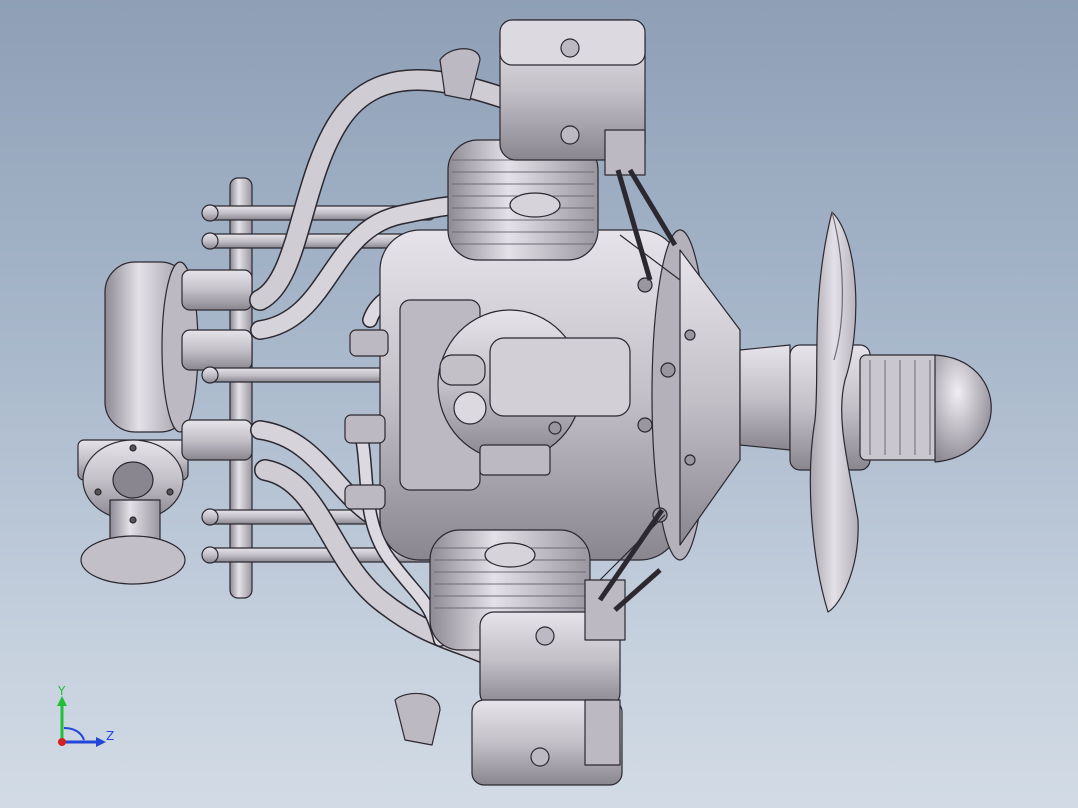 The width and height of the screenshot is (1078, 808). What do you see at coordinates (527, 657) in the screenshot?
I see `cylinder-bottom` at bounding box center [527, 657].